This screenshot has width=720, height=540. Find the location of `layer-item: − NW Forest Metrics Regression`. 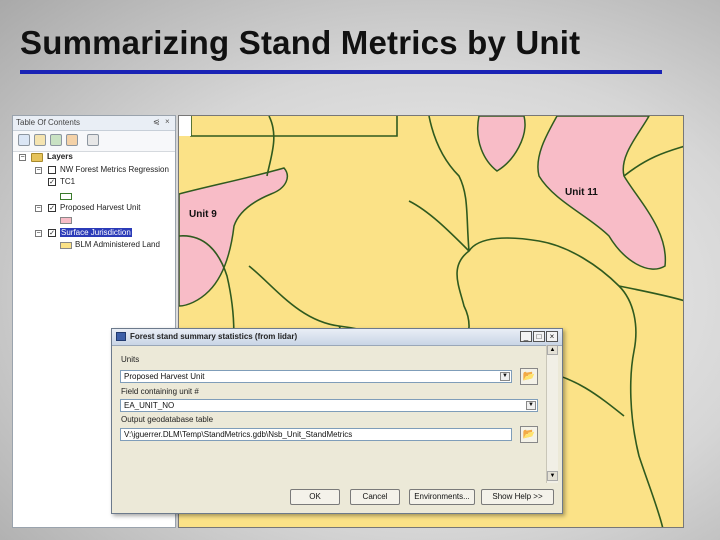

layer-item: − NW Forest Metrics Regression is located at coordinates (93, 171).